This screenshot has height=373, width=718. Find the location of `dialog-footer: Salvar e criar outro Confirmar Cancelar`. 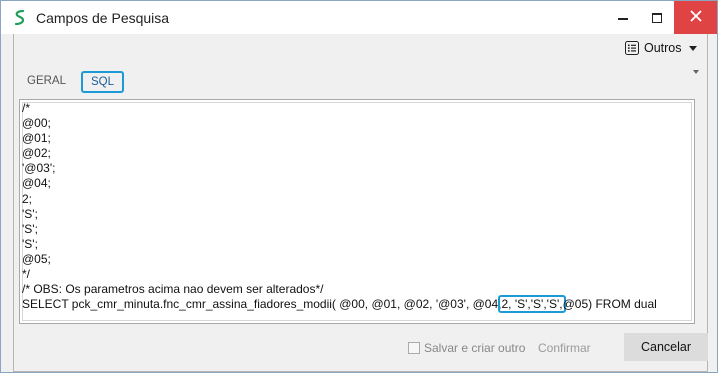

dialog-footer: Salvar e criar outro Confirmar Cancelar is located at coordinates (361, 351).